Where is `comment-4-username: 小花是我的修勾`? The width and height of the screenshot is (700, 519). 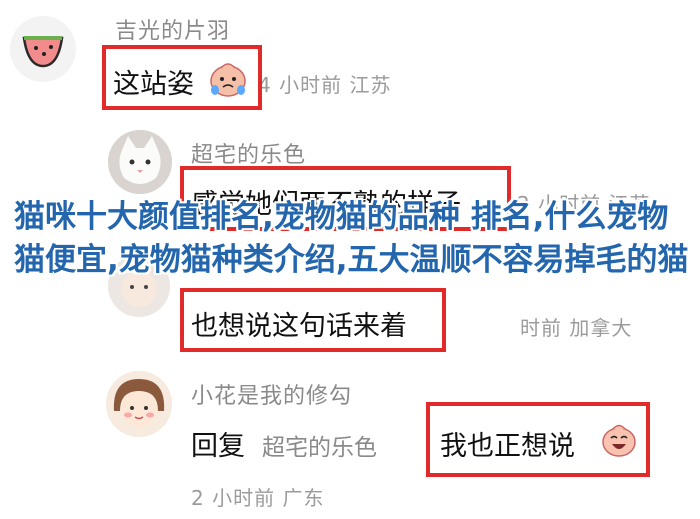 comment-4-username: 小花是我的修勾 is located at coordinates (271, 394).